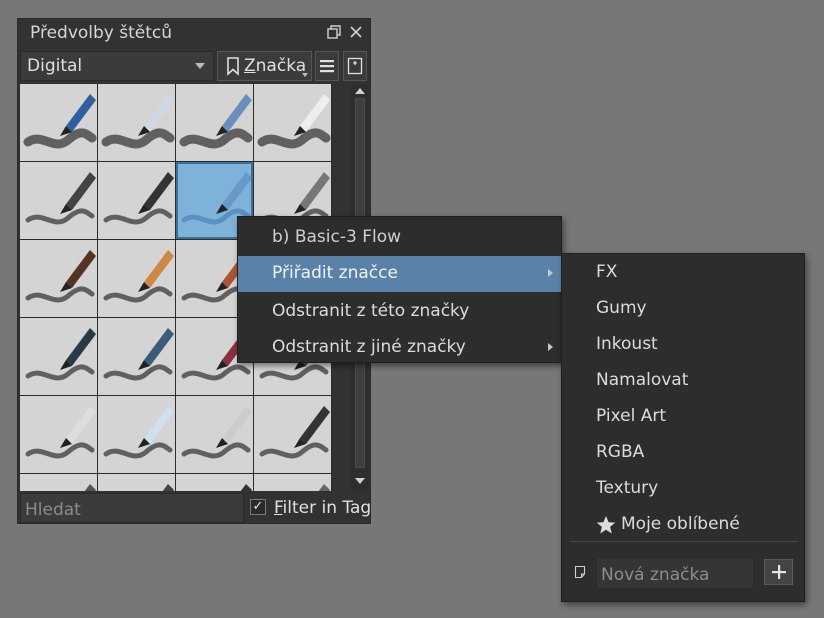 The height and width of the screenshot is (618, 824). I want to click on tag-item-inkoust: Inkoust, so click(683, 345).